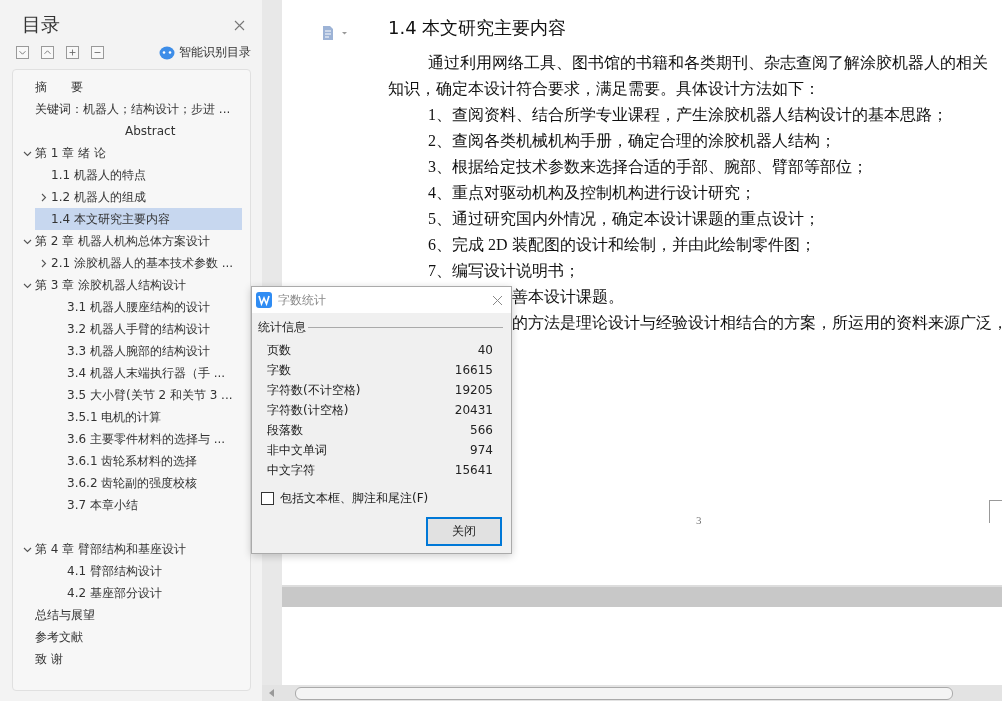 The height and width of the screenshot is (701, 1002). Describe the element at coordinates (138, 461) in the screenshot. I see `toc-item: 3.6.1 齿轮系材料的选择` at that location.